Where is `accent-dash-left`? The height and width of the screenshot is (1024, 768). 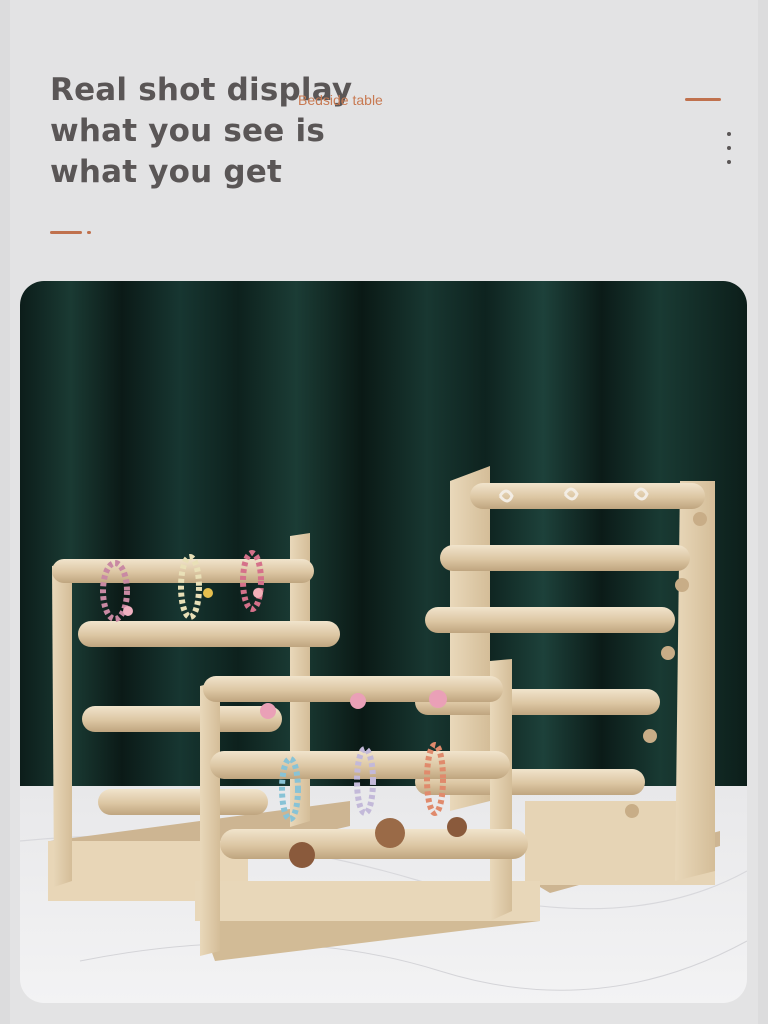 accent-dash-left is located at coordinates (66, 232).